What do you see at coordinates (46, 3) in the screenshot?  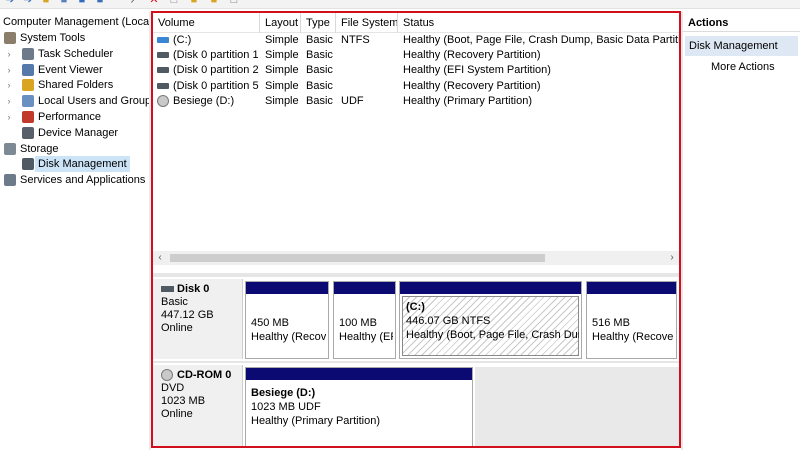 I see `folder-icon: ■` at bounding box center [46, 3].